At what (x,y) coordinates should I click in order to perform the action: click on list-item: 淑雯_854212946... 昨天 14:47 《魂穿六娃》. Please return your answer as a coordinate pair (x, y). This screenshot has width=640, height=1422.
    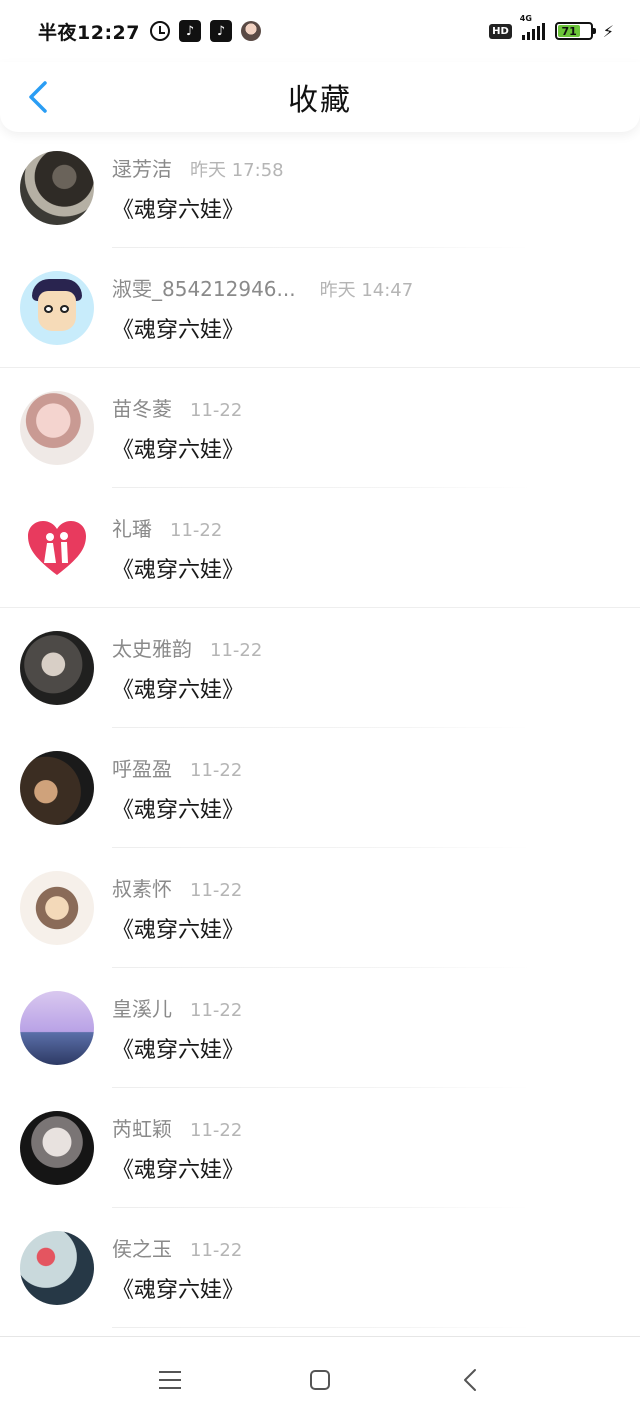
    Looking at the image, I should click on (320, 308).